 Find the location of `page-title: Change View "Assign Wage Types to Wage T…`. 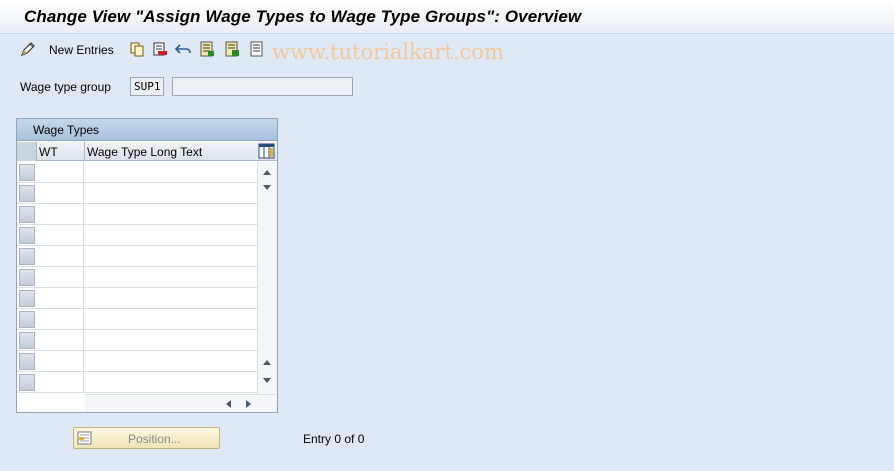

page-title: Change View "Assign Wage Types to Wage T… is located at coordinates (303, 16).